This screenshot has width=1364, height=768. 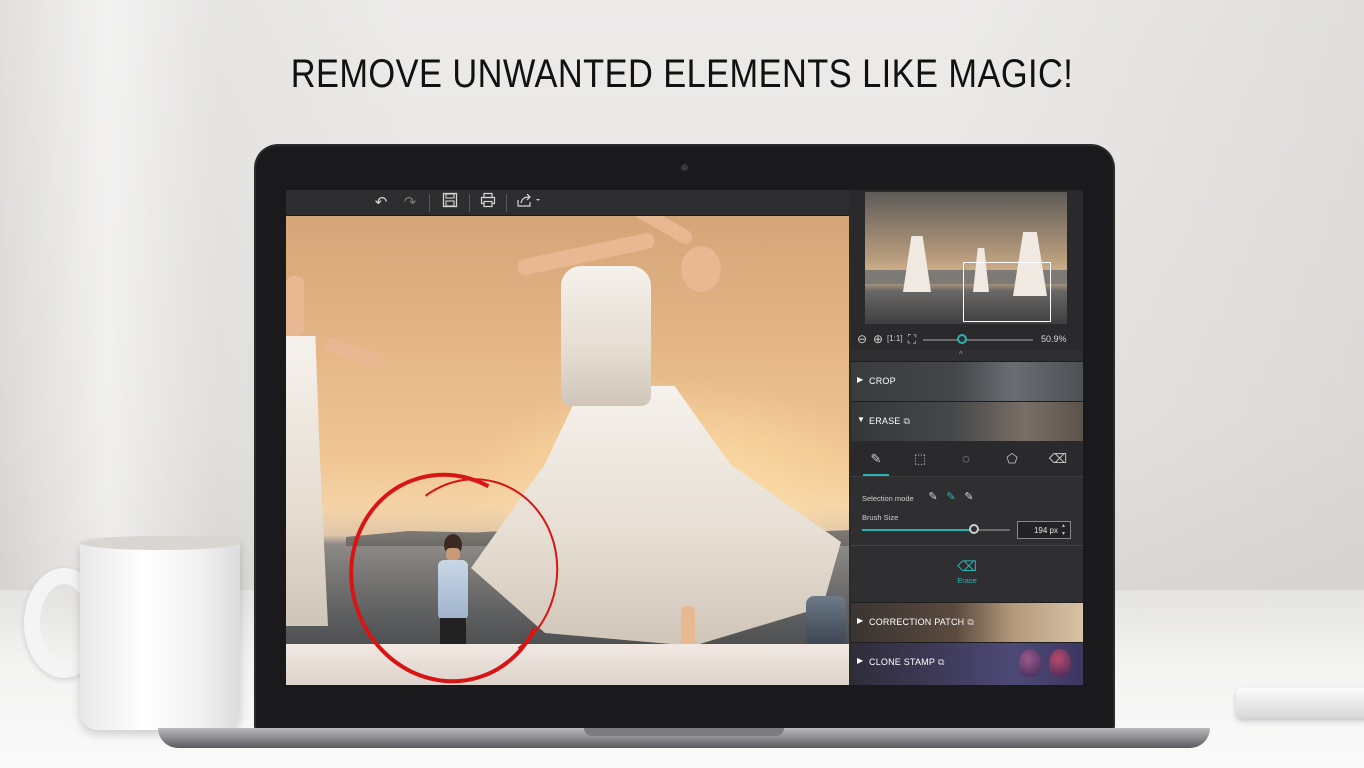 I want to click on navigator: ⊖ ⊕ [1:1] ⛶ 50.9%, so click(x=967, y=270).